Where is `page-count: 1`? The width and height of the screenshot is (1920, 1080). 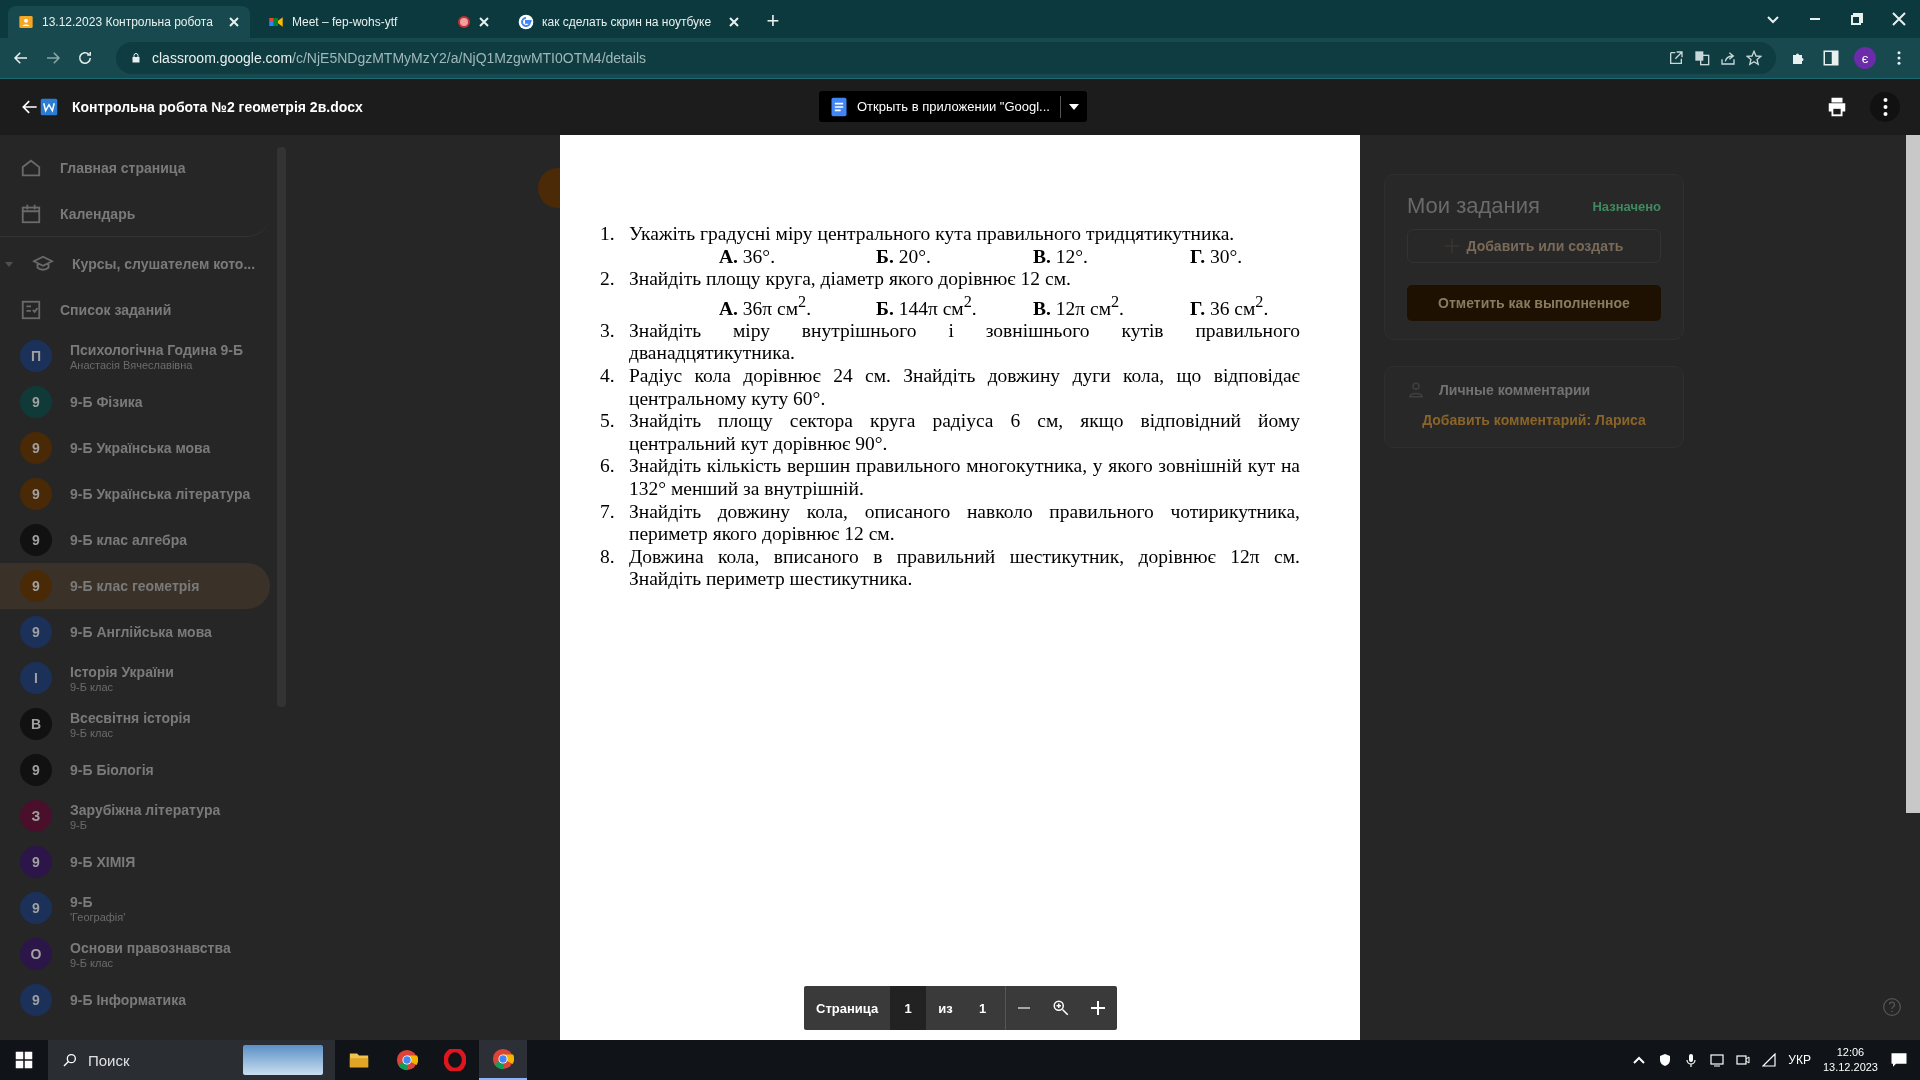
page-count: 1 is located at coordinates (983, 1008).